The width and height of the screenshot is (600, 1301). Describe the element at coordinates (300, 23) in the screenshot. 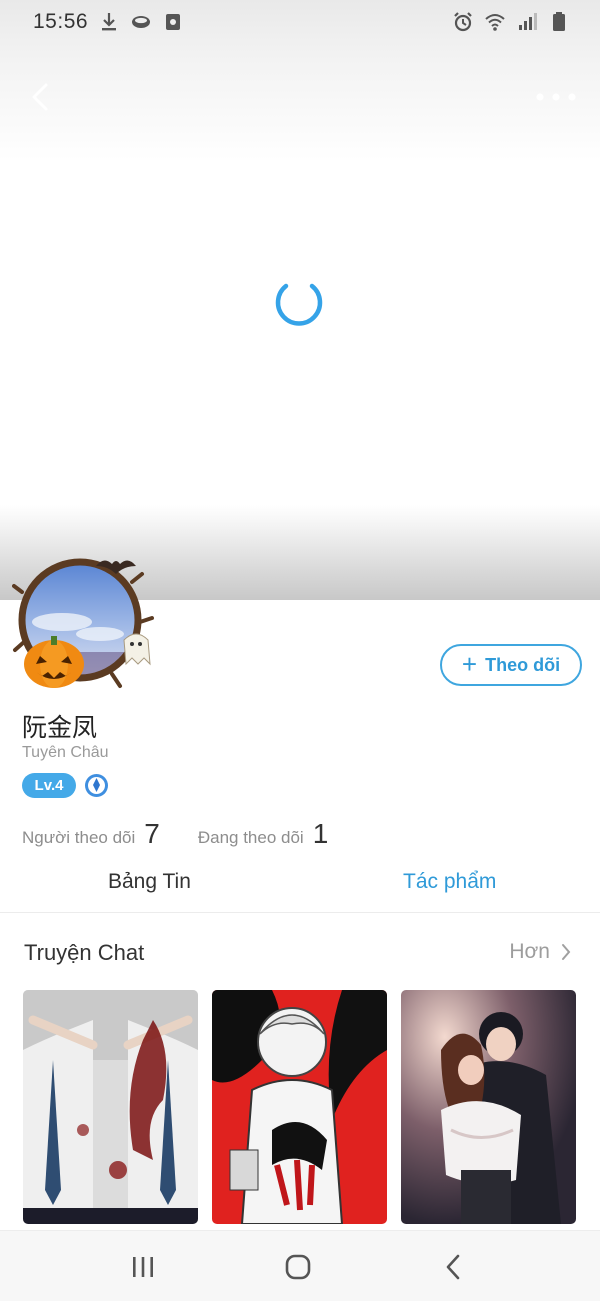

I see `status-bar: 15:56` at that location.